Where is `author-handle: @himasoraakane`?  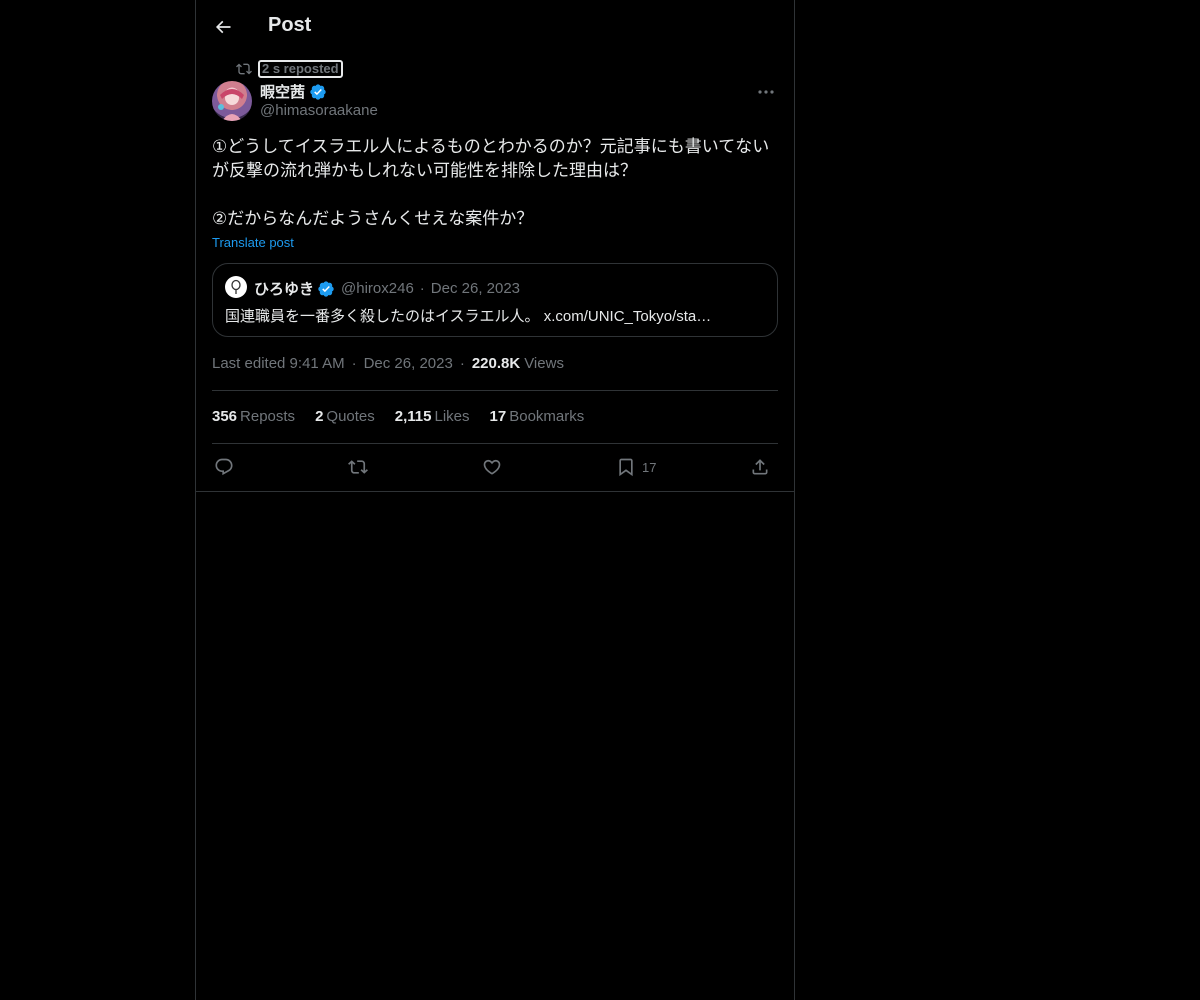
author-handle: @himasoraakane is located at coordinates (319, 110).